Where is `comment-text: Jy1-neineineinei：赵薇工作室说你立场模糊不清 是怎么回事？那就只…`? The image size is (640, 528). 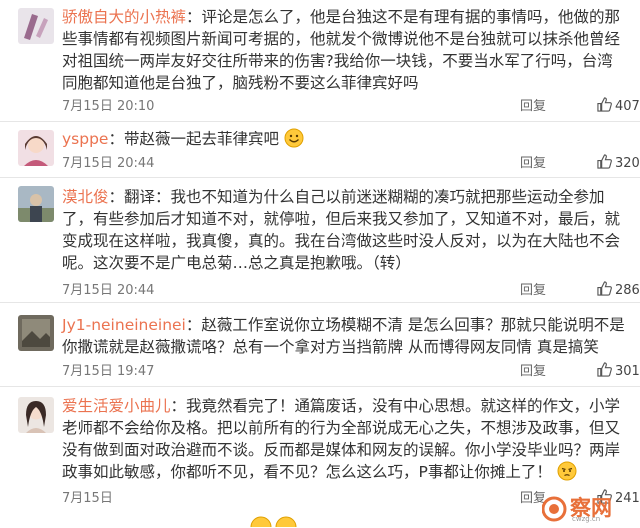 comment-text: Jy1-neineineinei：赵薇工作室说你立场模糊不清 是怎么回事？那就只… is located at coordinates (344, 336).